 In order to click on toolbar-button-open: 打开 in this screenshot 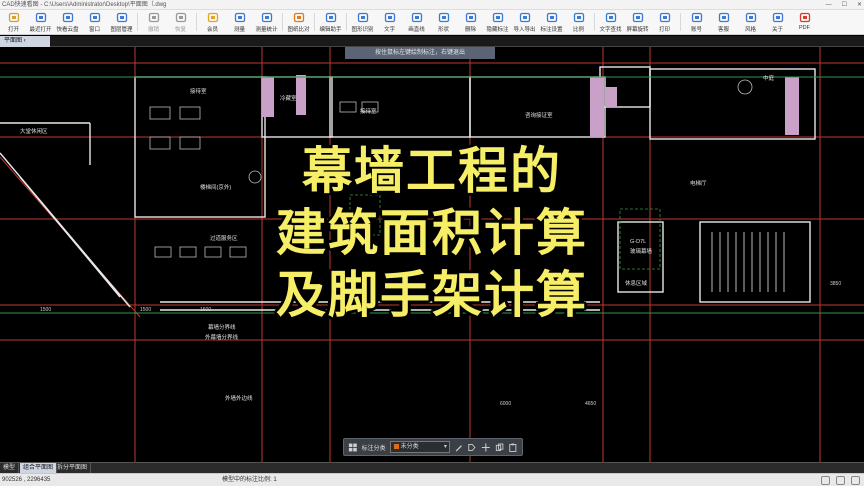, I will do `click(13, 22)`.